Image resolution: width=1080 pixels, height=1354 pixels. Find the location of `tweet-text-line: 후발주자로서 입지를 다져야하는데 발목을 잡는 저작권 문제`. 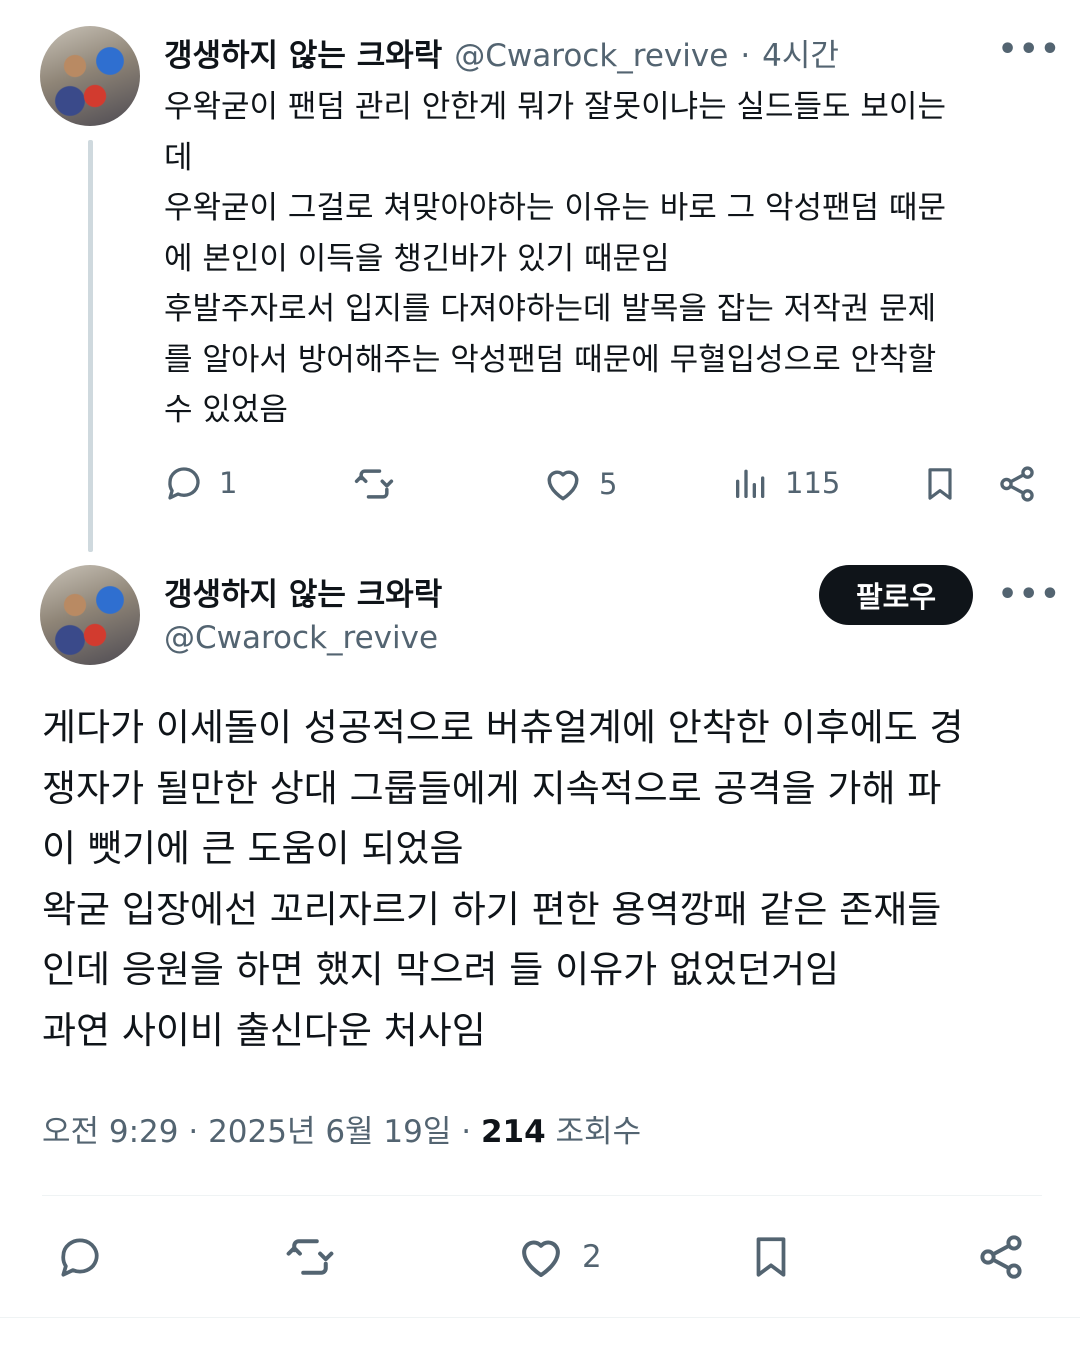

tweet-text-line: 후발주자로서 입지를 다져야하는데 발목을 잡는 저작권 문제 is located at coordinates (550, 309).